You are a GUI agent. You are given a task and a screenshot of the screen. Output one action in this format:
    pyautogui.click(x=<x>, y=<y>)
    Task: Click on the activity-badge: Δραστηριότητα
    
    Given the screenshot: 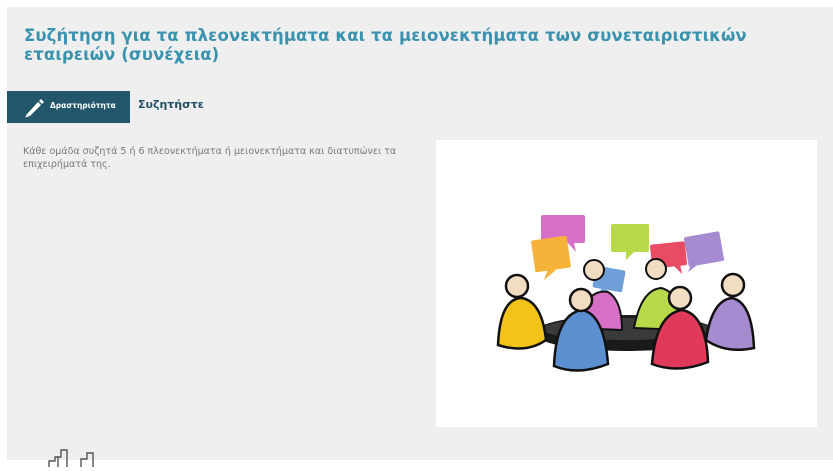 What is the action you would take?
    pyautogui.click(x=68, y=107)
    